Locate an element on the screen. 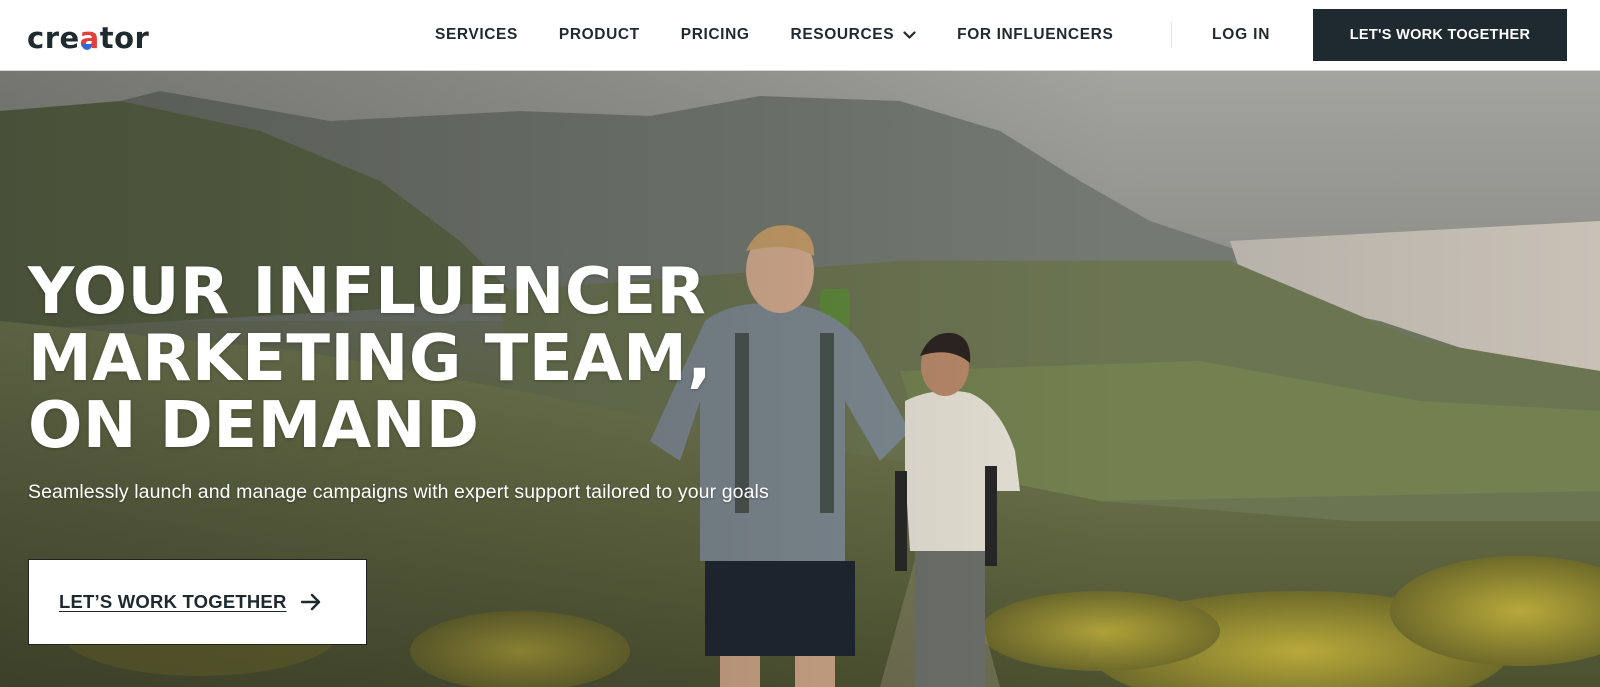 The height and width of the screenshot is (687, 1600). hero-cta-label: LET’S WORK TOGETHER is located at coordinates (173, 601).